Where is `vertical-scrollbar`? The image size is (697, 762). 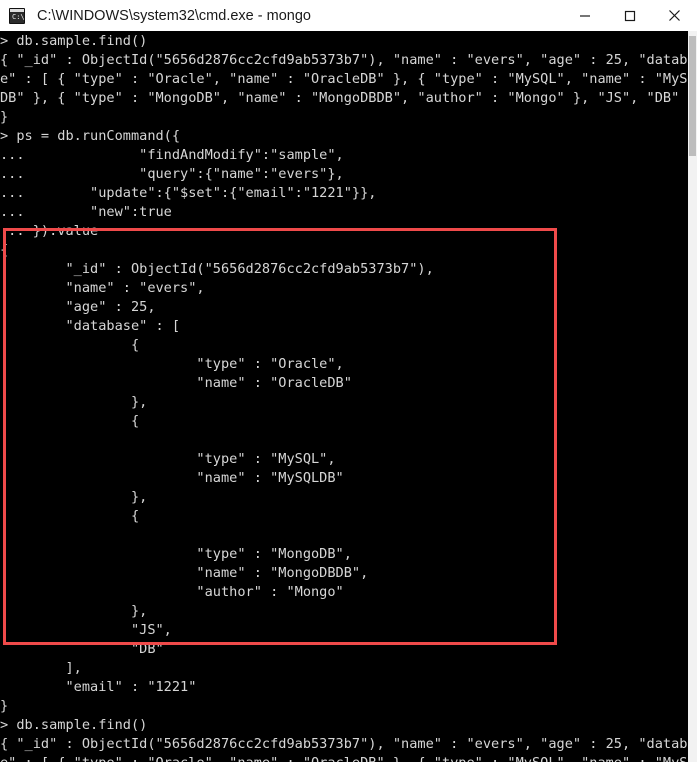 vertical-scrollbar is located at coordinates (692, 396).